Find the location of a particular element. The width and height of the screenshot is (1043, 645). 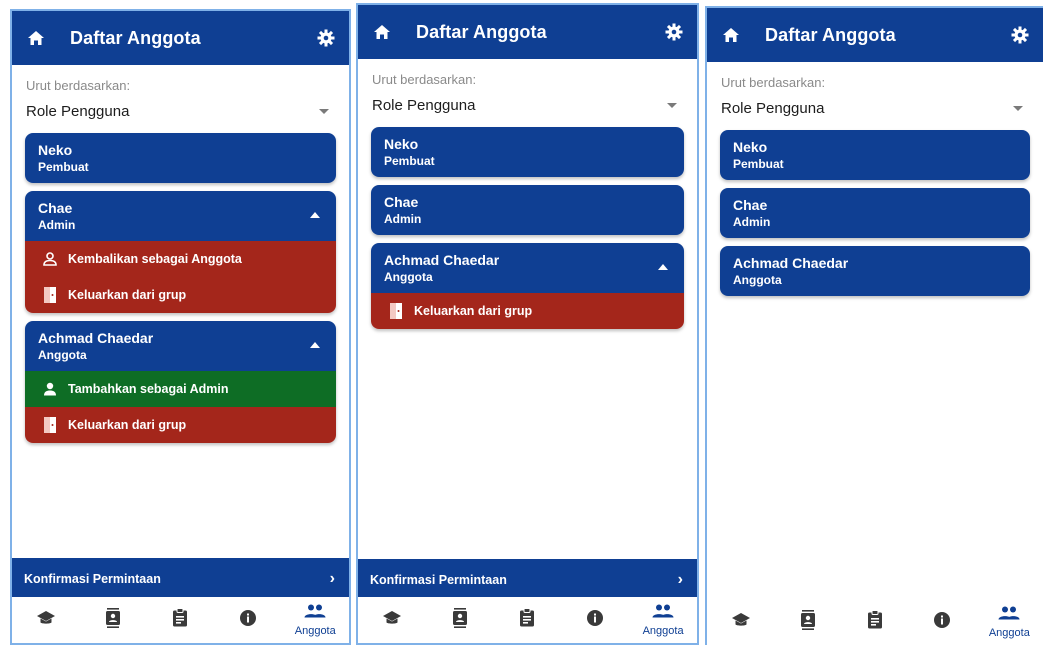

kick-member-label: Keluarkan dari grup is located at coordinates (127, 425).